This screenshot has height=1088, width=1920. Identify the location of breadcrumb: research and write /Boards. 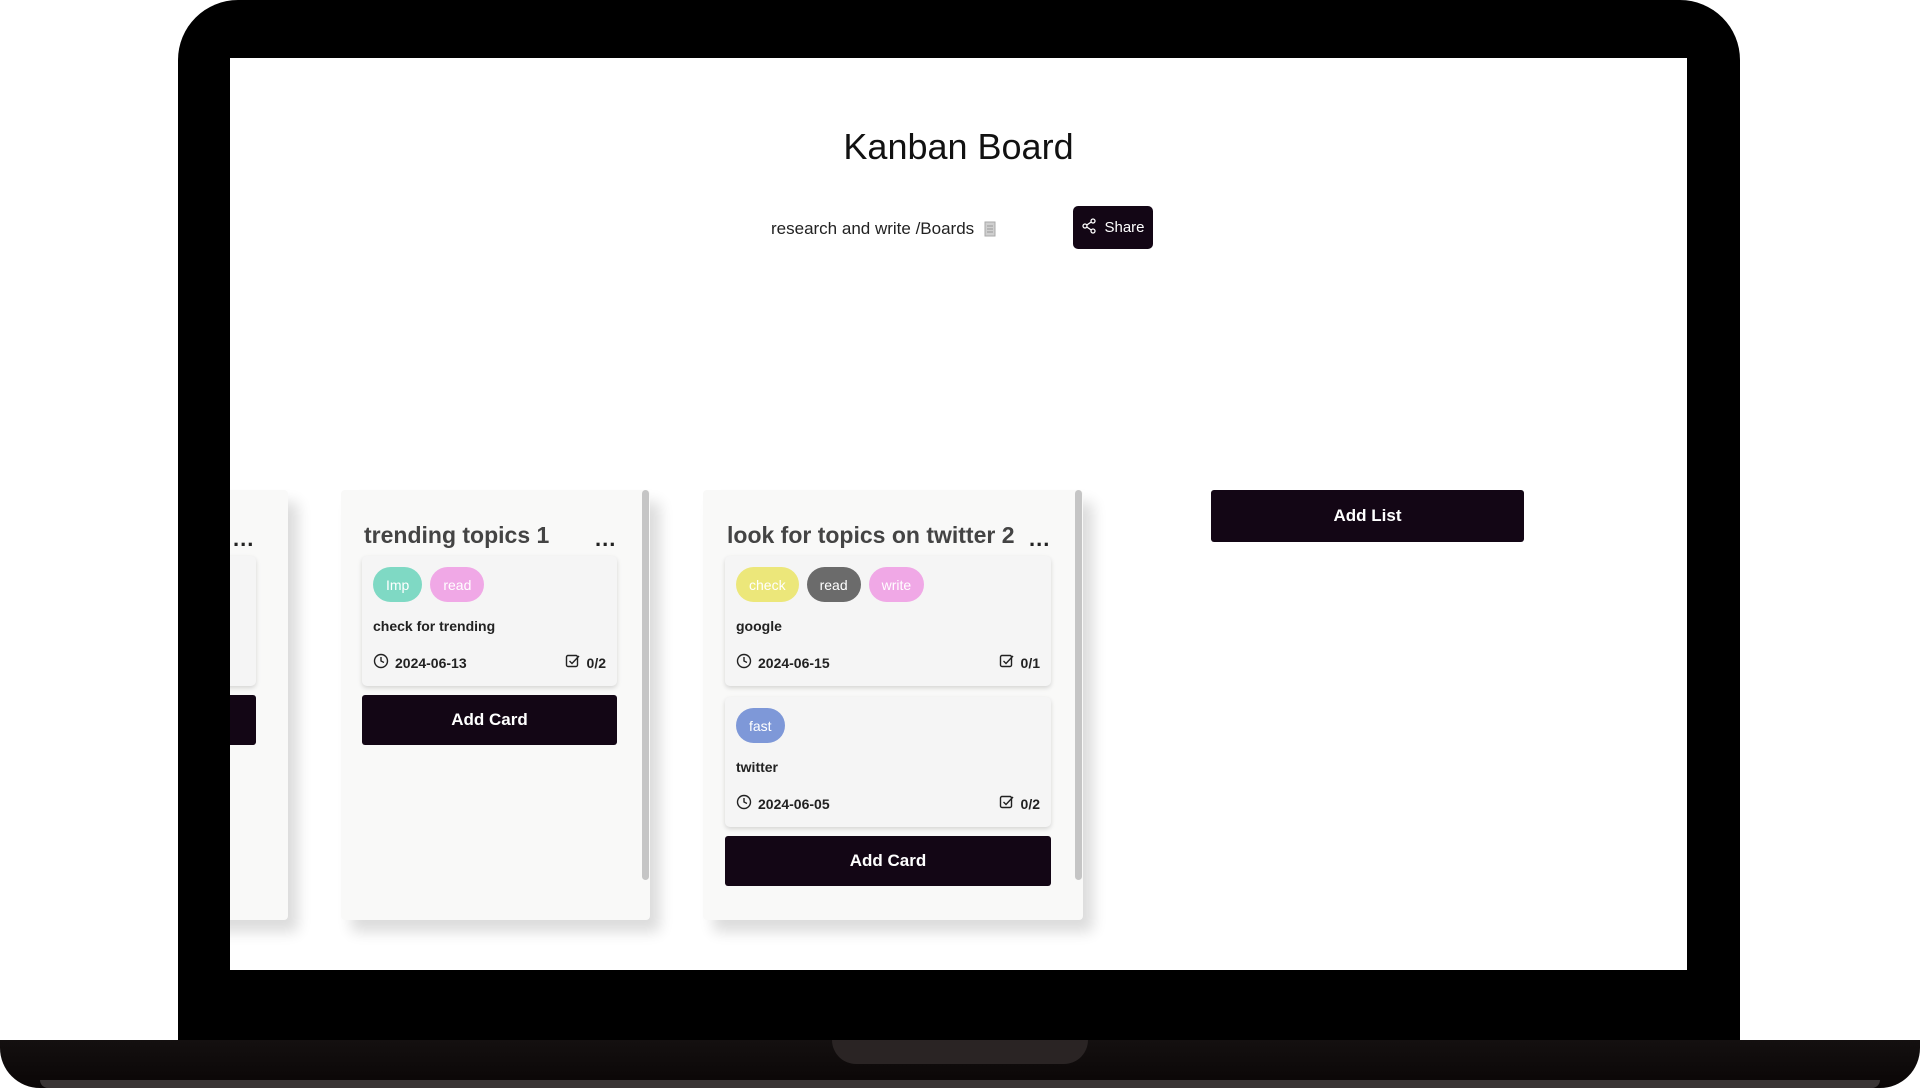
(883, 229).